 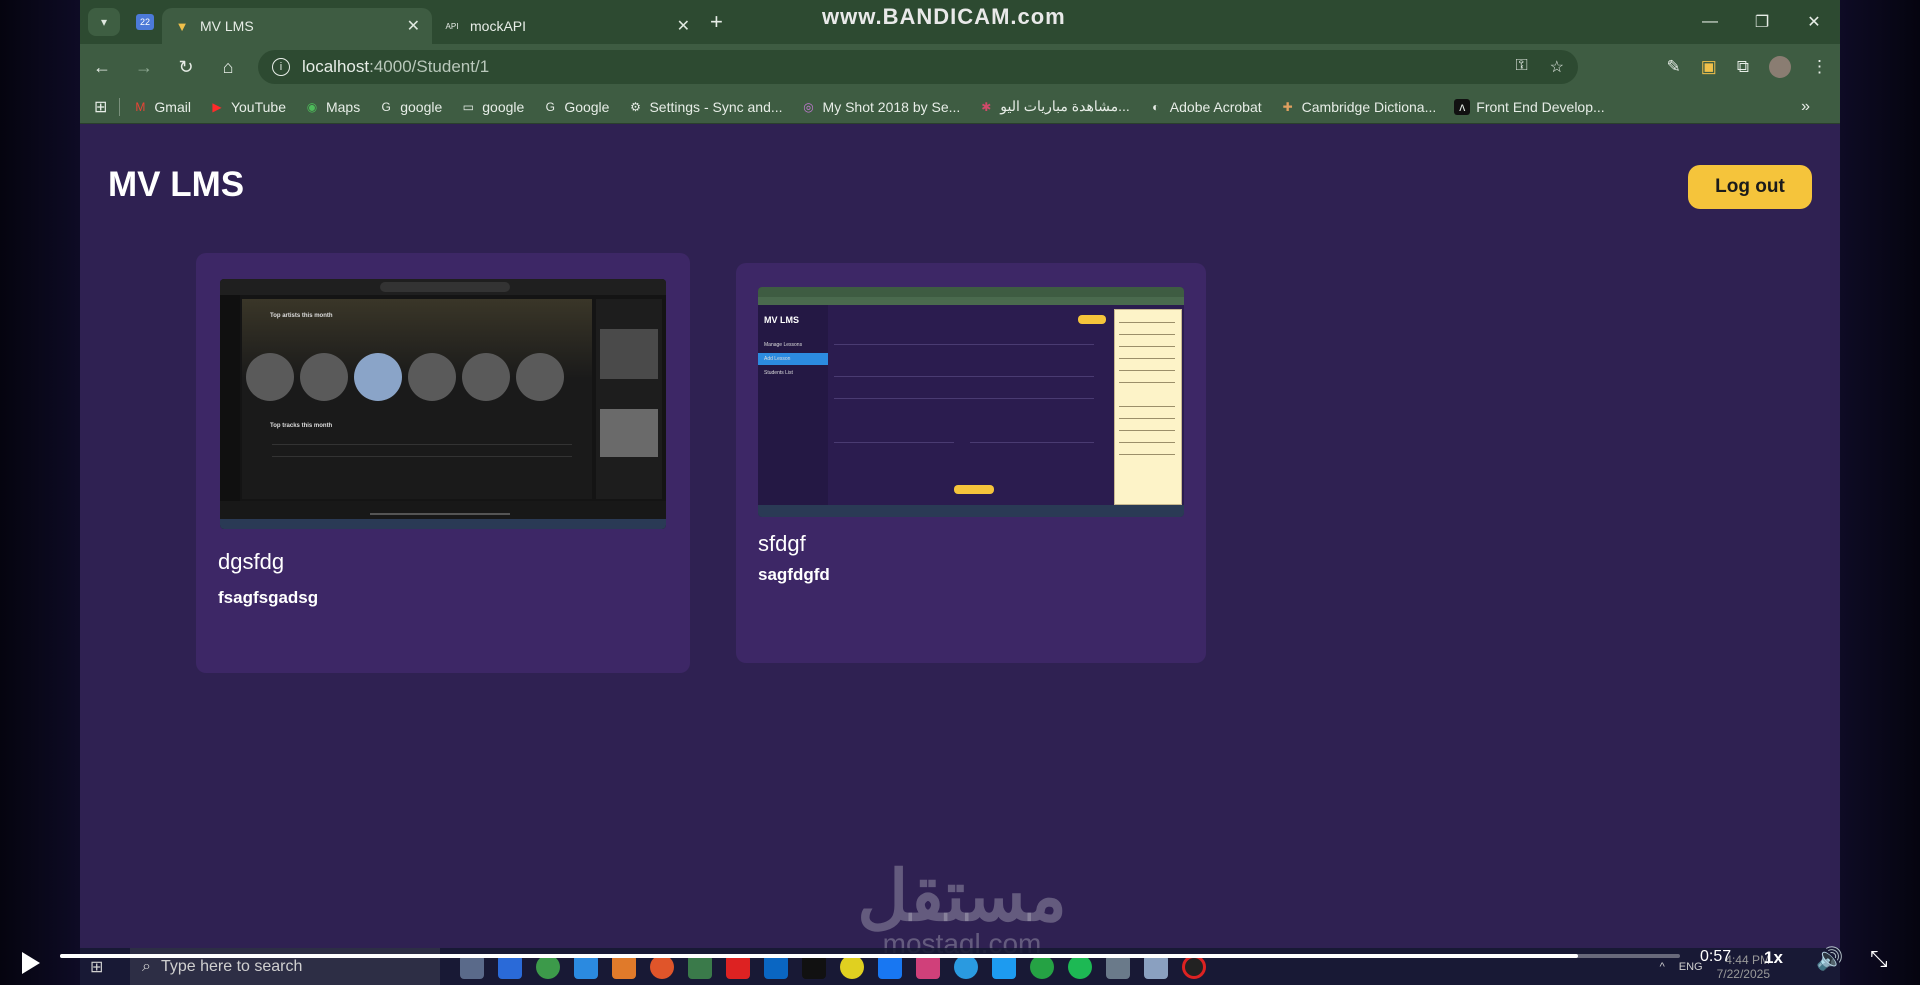 I want to click on tab-title: mockAPI, so click(x=498, y=26).